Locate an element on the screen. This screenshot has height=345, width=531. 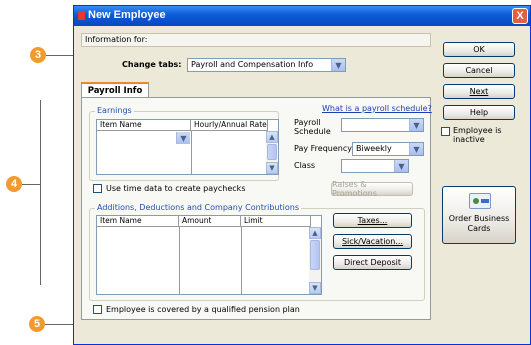
earnings-col-item-name: Item Name is located at coordinates (144, 125).